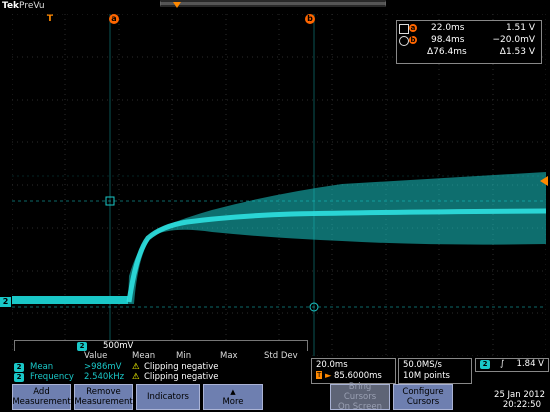 This screenshot has height=412, width=550. Describe the element at coordinates (96, 356) in the screenshot. I see `header-value: Value` at that location.